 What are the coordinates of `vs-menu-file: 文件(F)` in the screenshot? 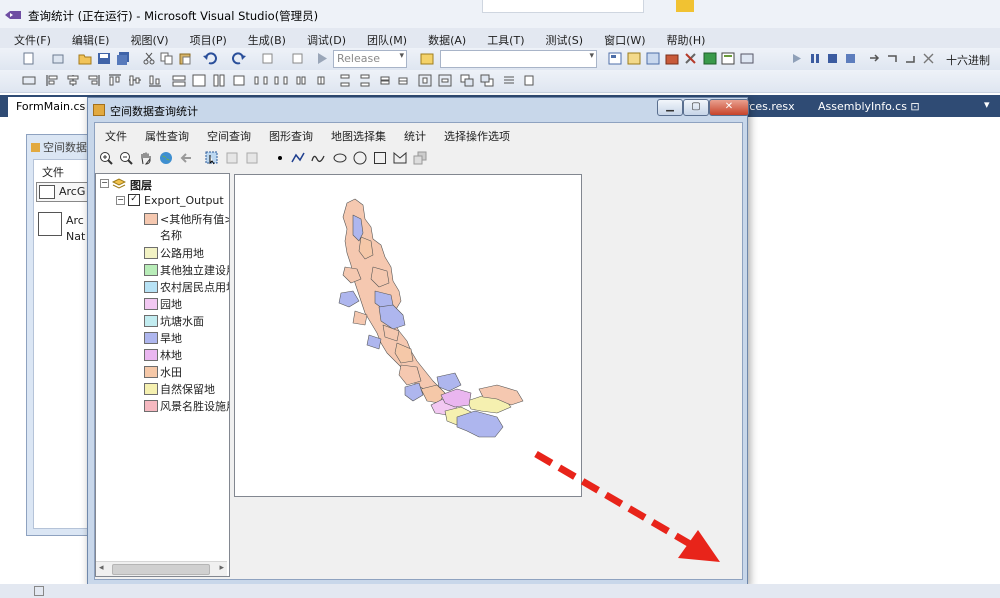 It's located at (29, 38).